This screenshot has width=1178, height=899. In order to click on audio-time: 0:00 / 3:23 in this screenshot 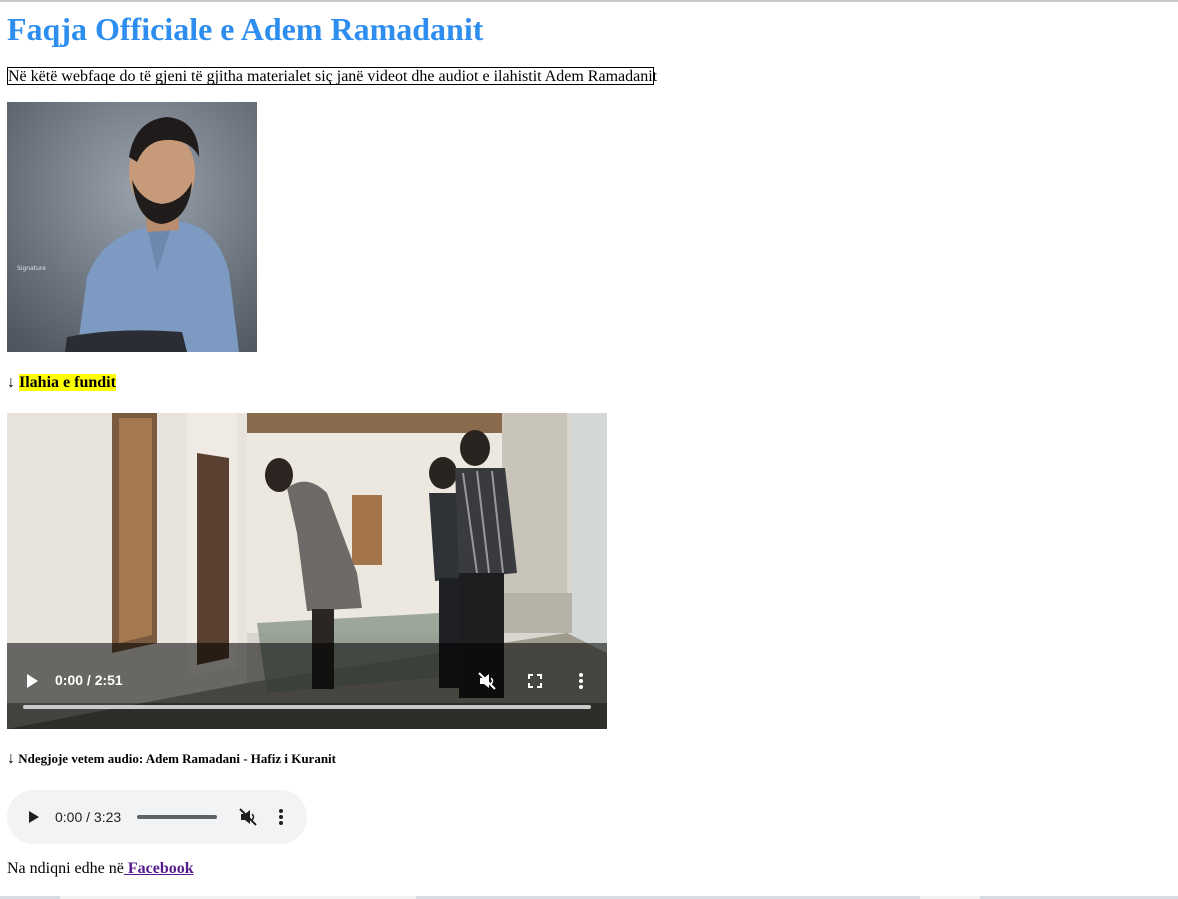, I will do `click(88, 817)`.